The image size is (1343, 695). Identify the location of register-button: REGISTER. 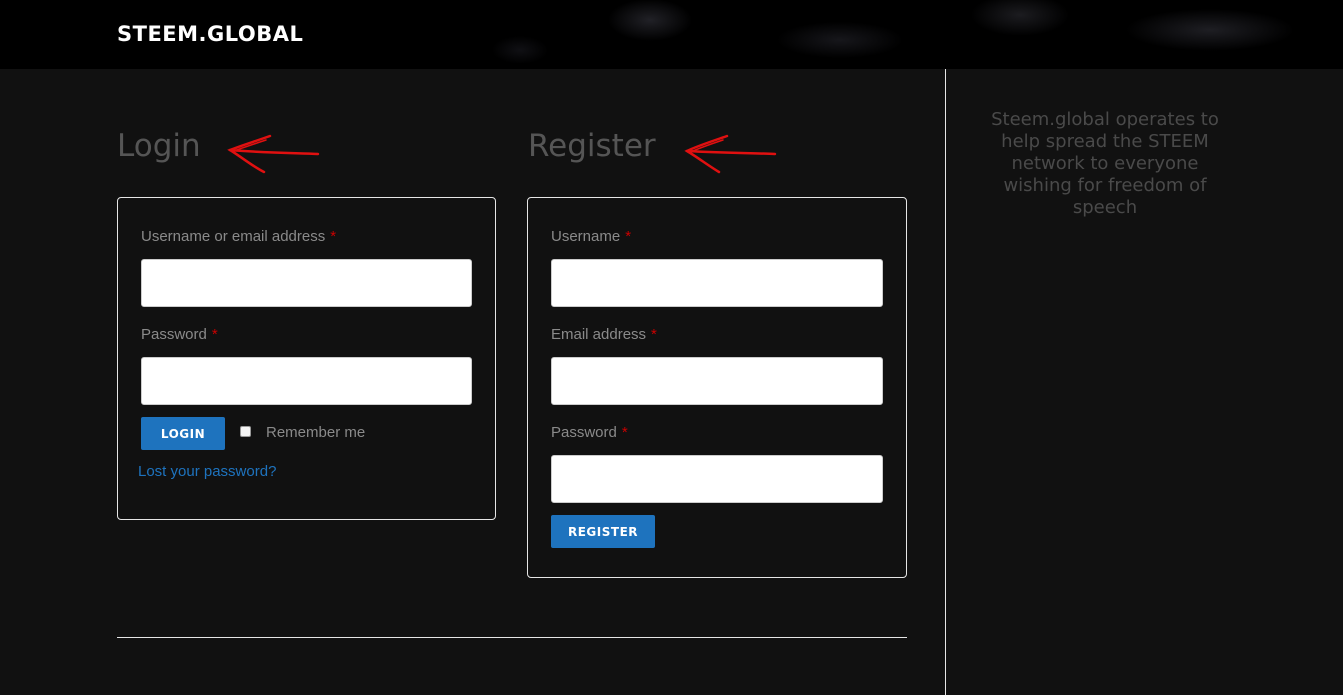
(603, 531).